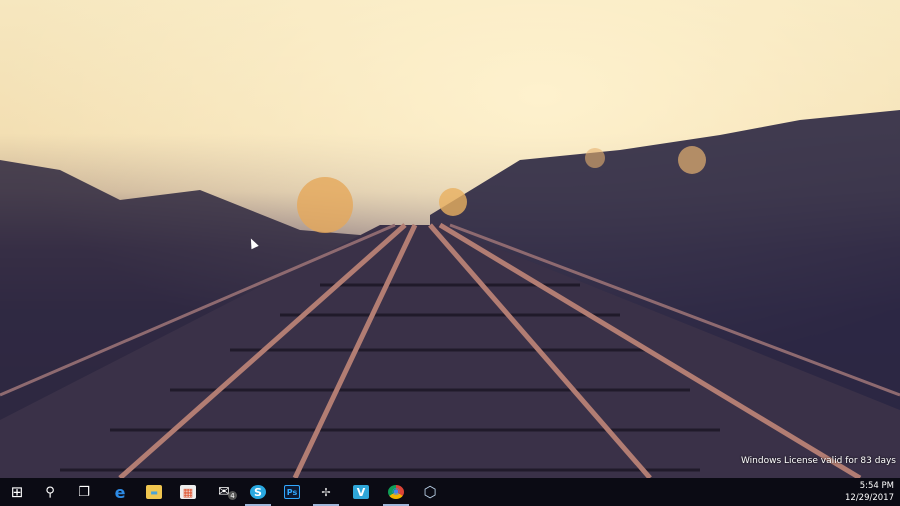 Image resolution: width=900 pixels, height=506 pixels. I want to click on skype-icon: S, so click(258, 492).